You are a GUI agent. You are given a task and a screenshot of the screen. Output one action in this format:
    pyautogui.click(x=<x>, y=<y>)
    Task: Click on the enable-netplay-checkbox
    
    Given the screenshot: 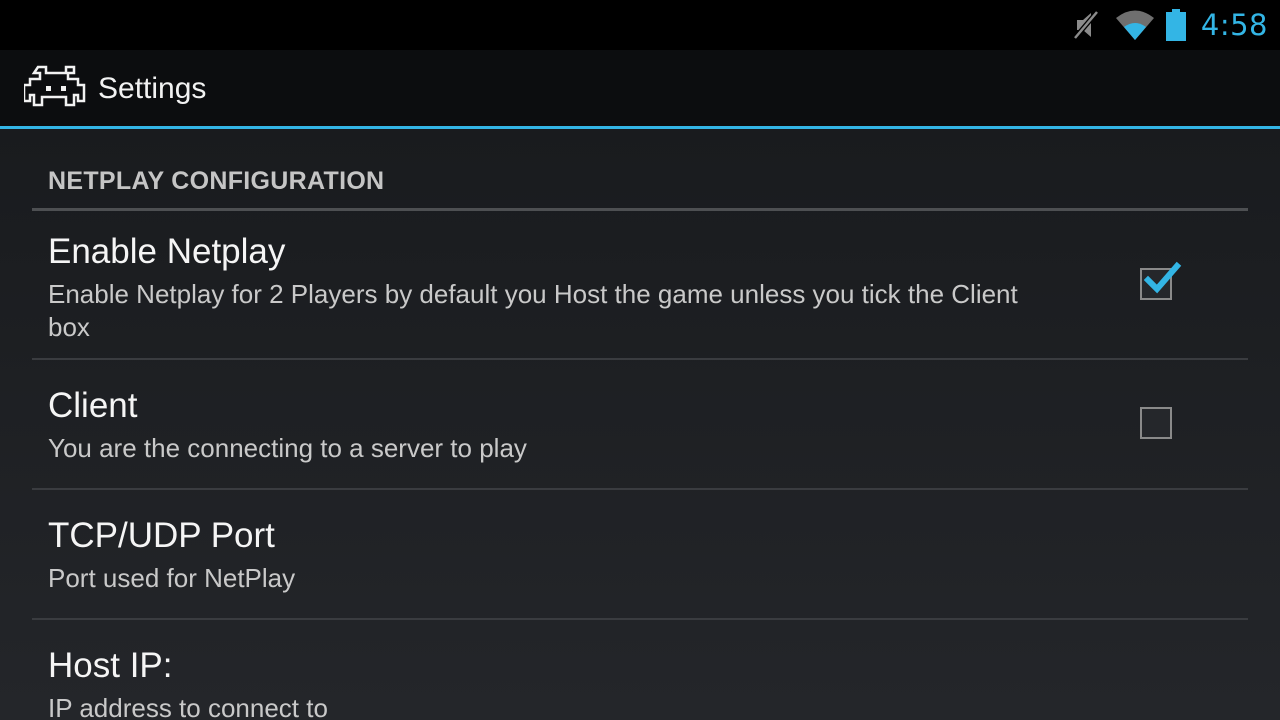 What is the action you would take?
    pyautogui.click(x=1161, y=280)
    